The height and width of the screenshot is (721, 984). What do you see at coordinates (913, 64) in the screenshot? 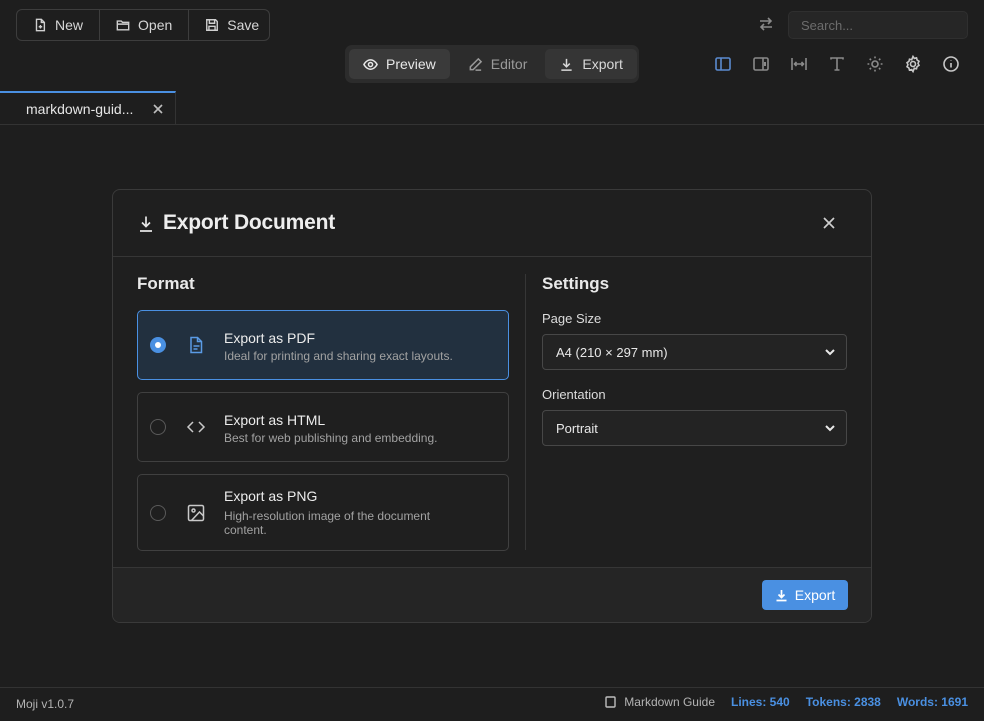
I see `gear-icon` at bounding box center [913, 64].